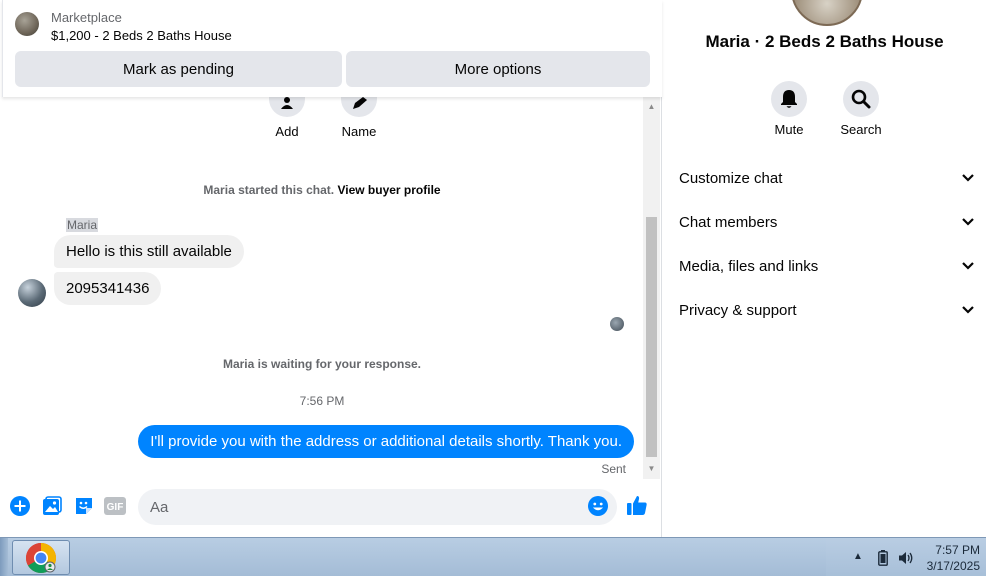  Describe the element at coordinates (728, 222) in the screenshot. I see `section-label: Chat members` at that location.